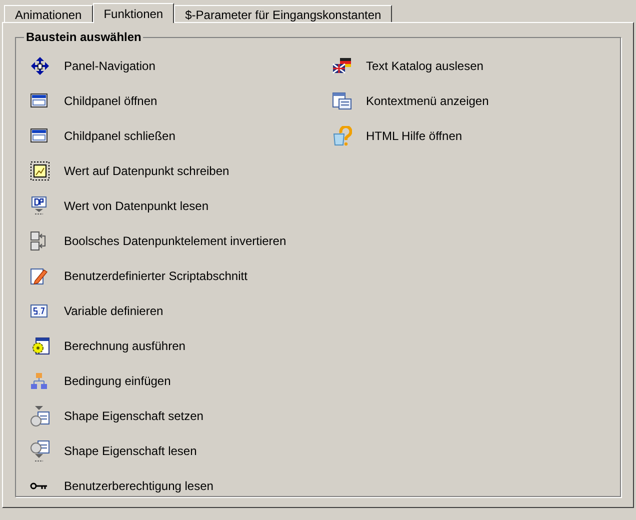  Describe the element at coordinates (134, 415) in the screenshot. I see `function-item: Shape Eigenschaft setzen` at that location.